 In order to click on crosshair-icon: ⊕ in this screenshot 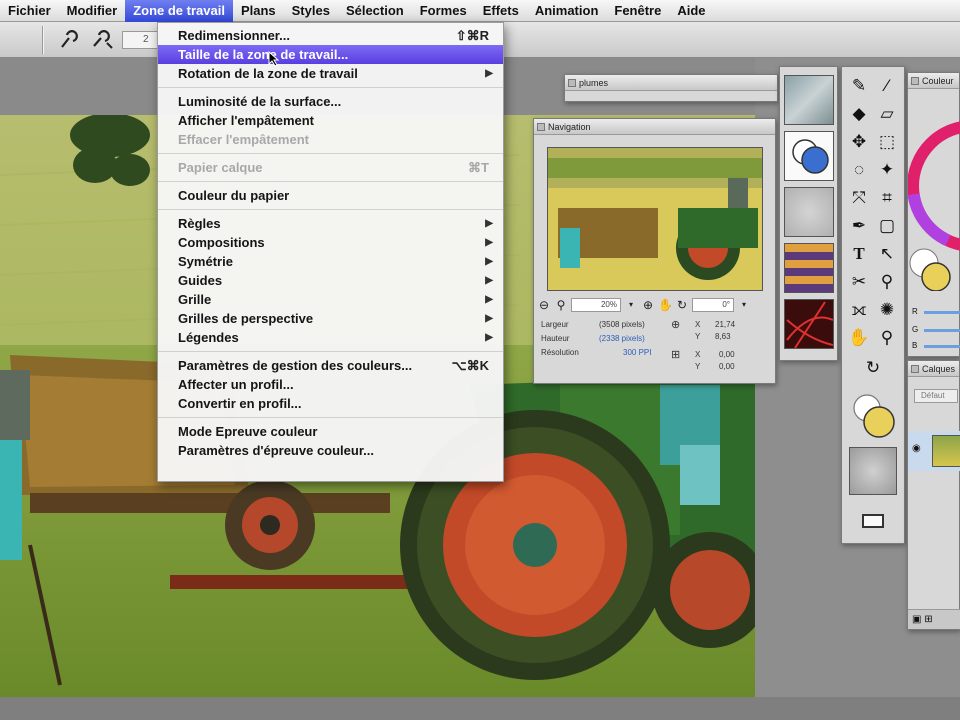, I will do `click(676, 325)`.